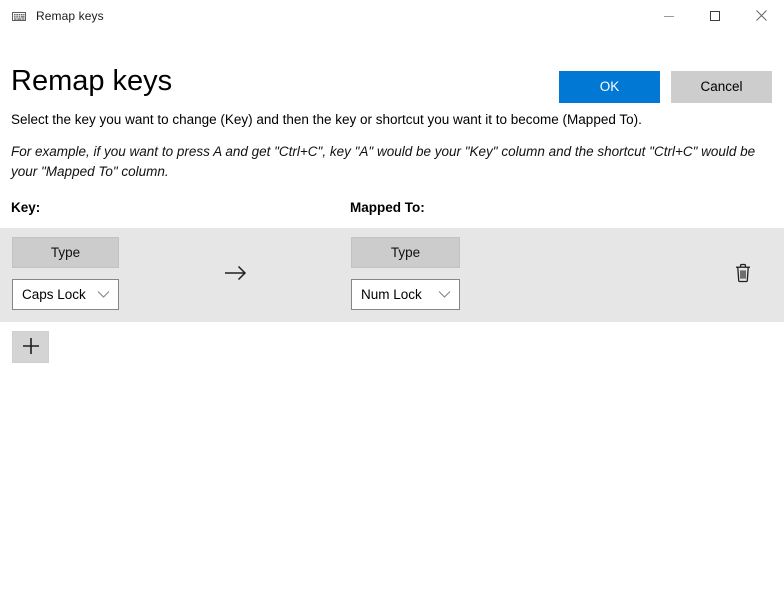  What do you see at coordinates (92, 81) in the screenshot?
I see `page-title: Remap keys` at bounding box center [92, 81].